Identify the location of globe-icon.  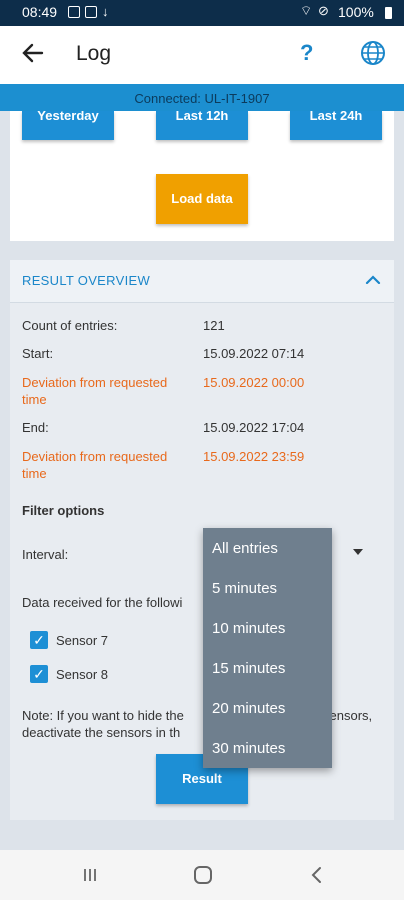
(373, 53).